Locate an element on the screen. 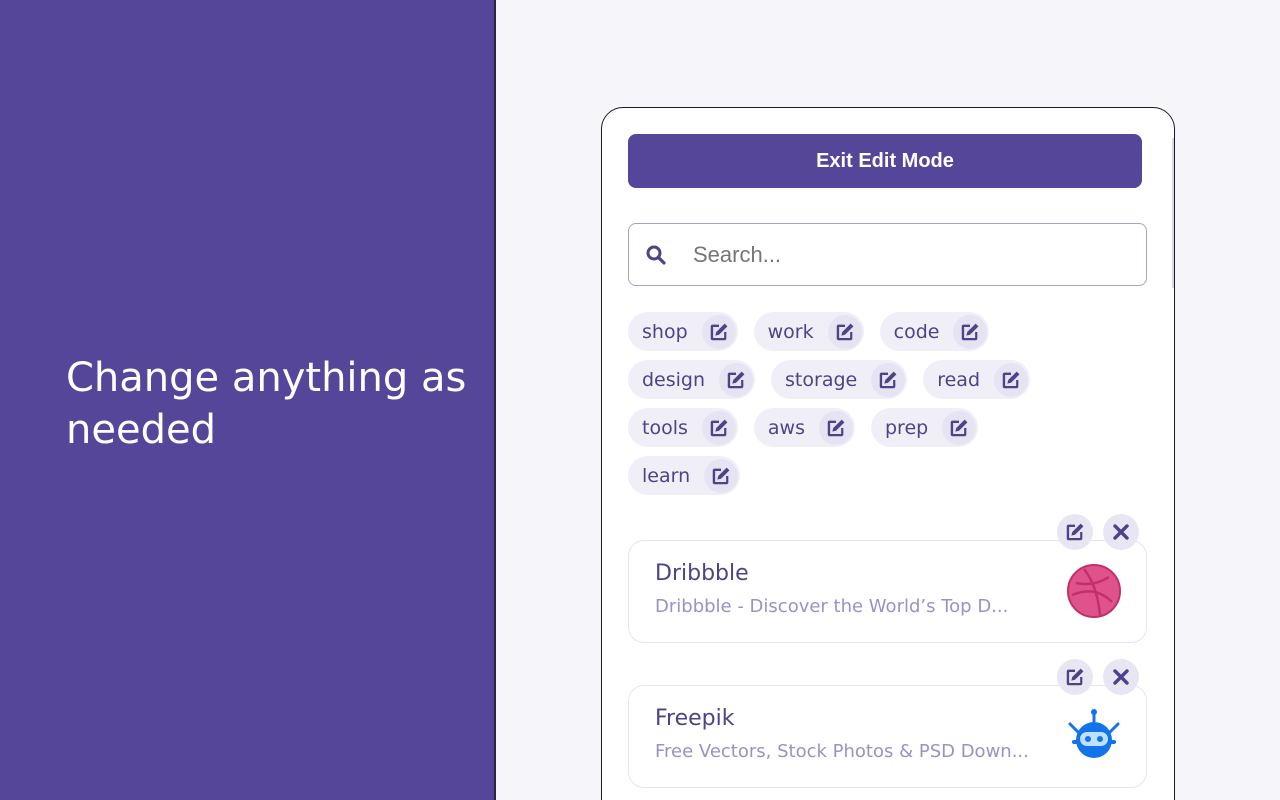 This screenshot has width=1280, height=800. tag-label: learn is located at coordinates (666, 475).